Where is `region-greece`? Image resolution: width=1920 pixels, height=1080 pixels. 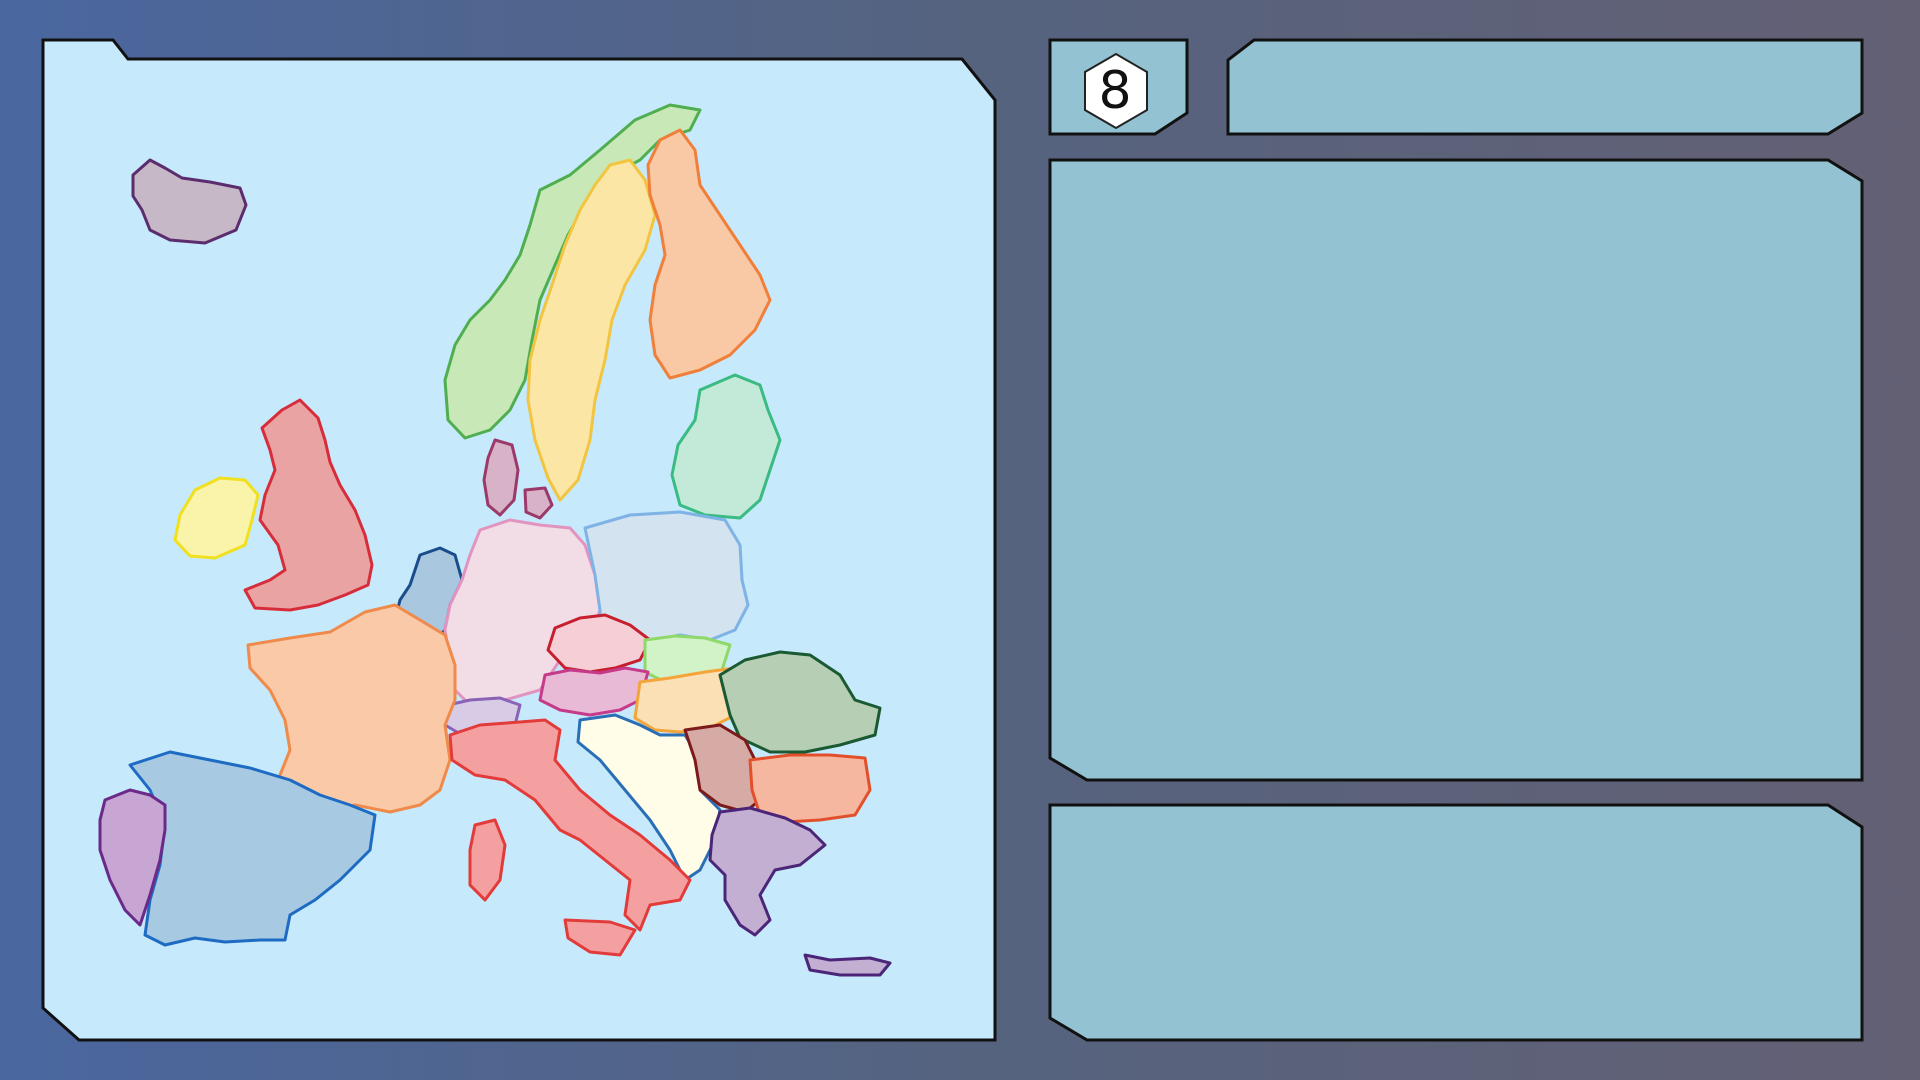 region-greece is located at coordinates (800, 891).